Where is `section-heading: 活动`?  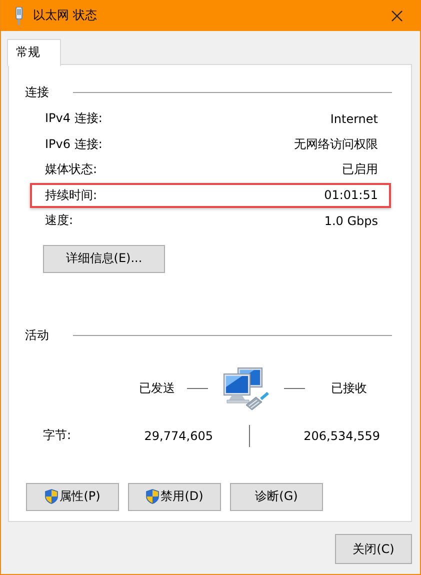 section-heading: 活动 is located at coordinates (37, 335).